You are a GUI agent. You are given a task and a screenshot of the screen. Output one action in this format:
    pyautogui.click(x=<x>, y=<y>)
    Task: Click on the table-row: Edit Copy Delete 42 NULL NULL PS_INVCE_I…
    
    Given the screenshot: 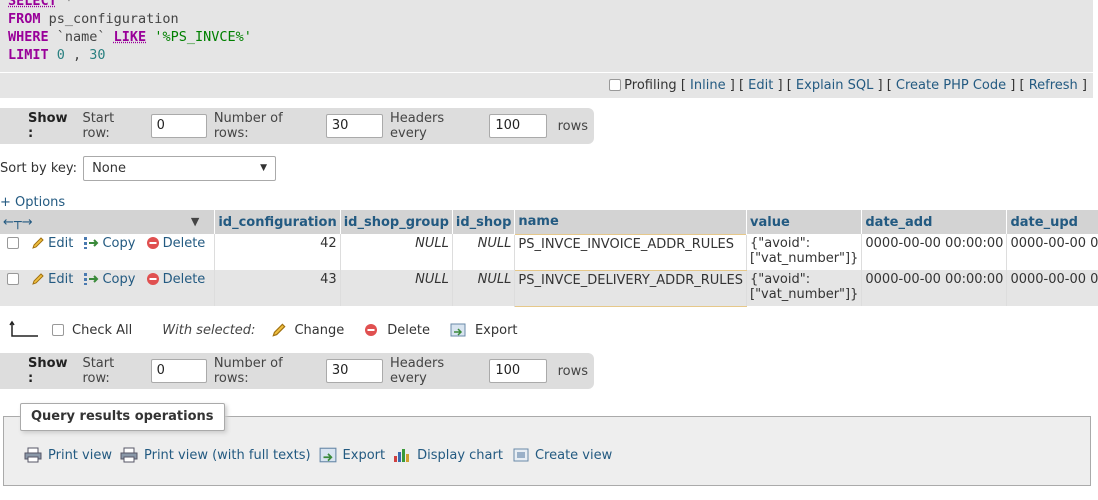 What is the action you would take?
    pyautogui.click(x=549, y=252)
    